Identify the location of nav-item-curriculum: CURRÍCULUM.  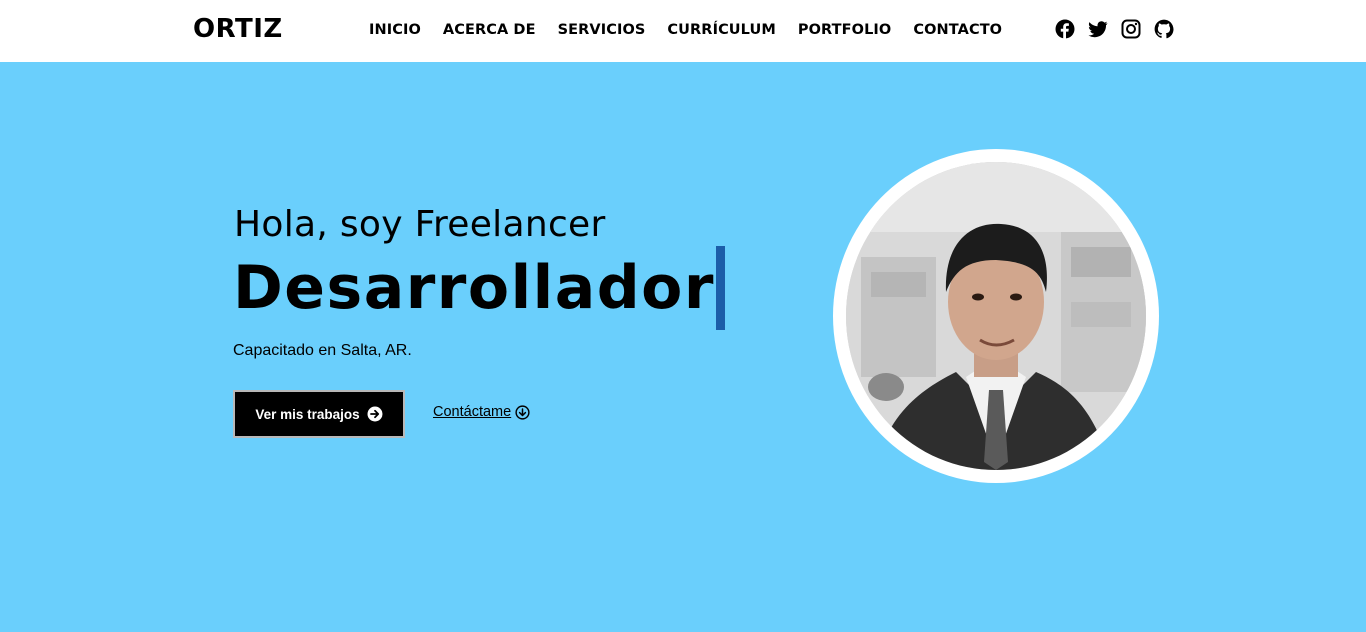
(721, 30).